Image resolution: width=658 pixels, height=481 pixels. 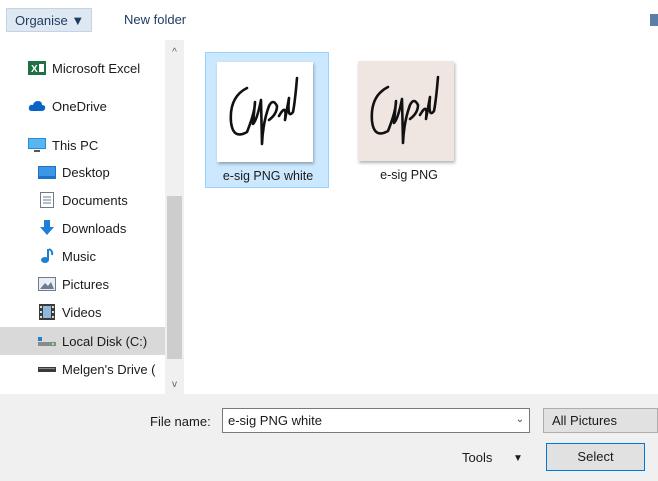 I want to click on monitor-icon, so click(x=37, y=145).